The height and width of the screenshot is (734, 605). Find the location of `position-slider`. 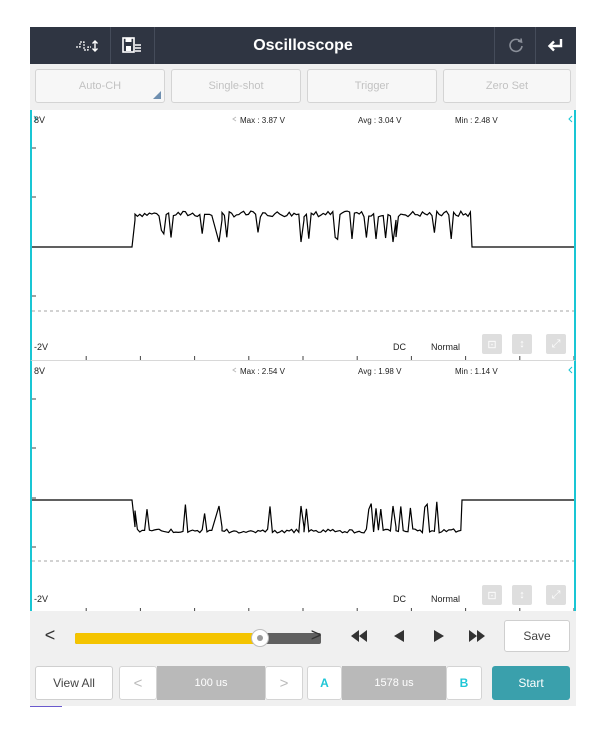

position-slider is located at coordinates (198, 638).